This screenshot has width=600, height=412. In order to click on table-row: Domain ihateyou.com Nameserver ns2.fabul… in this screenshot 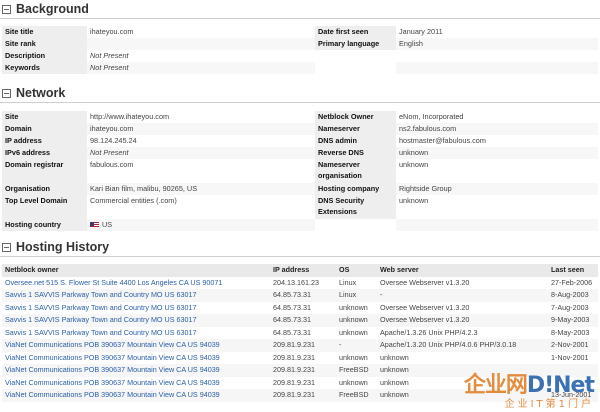, I will do `click(300, 129)`.